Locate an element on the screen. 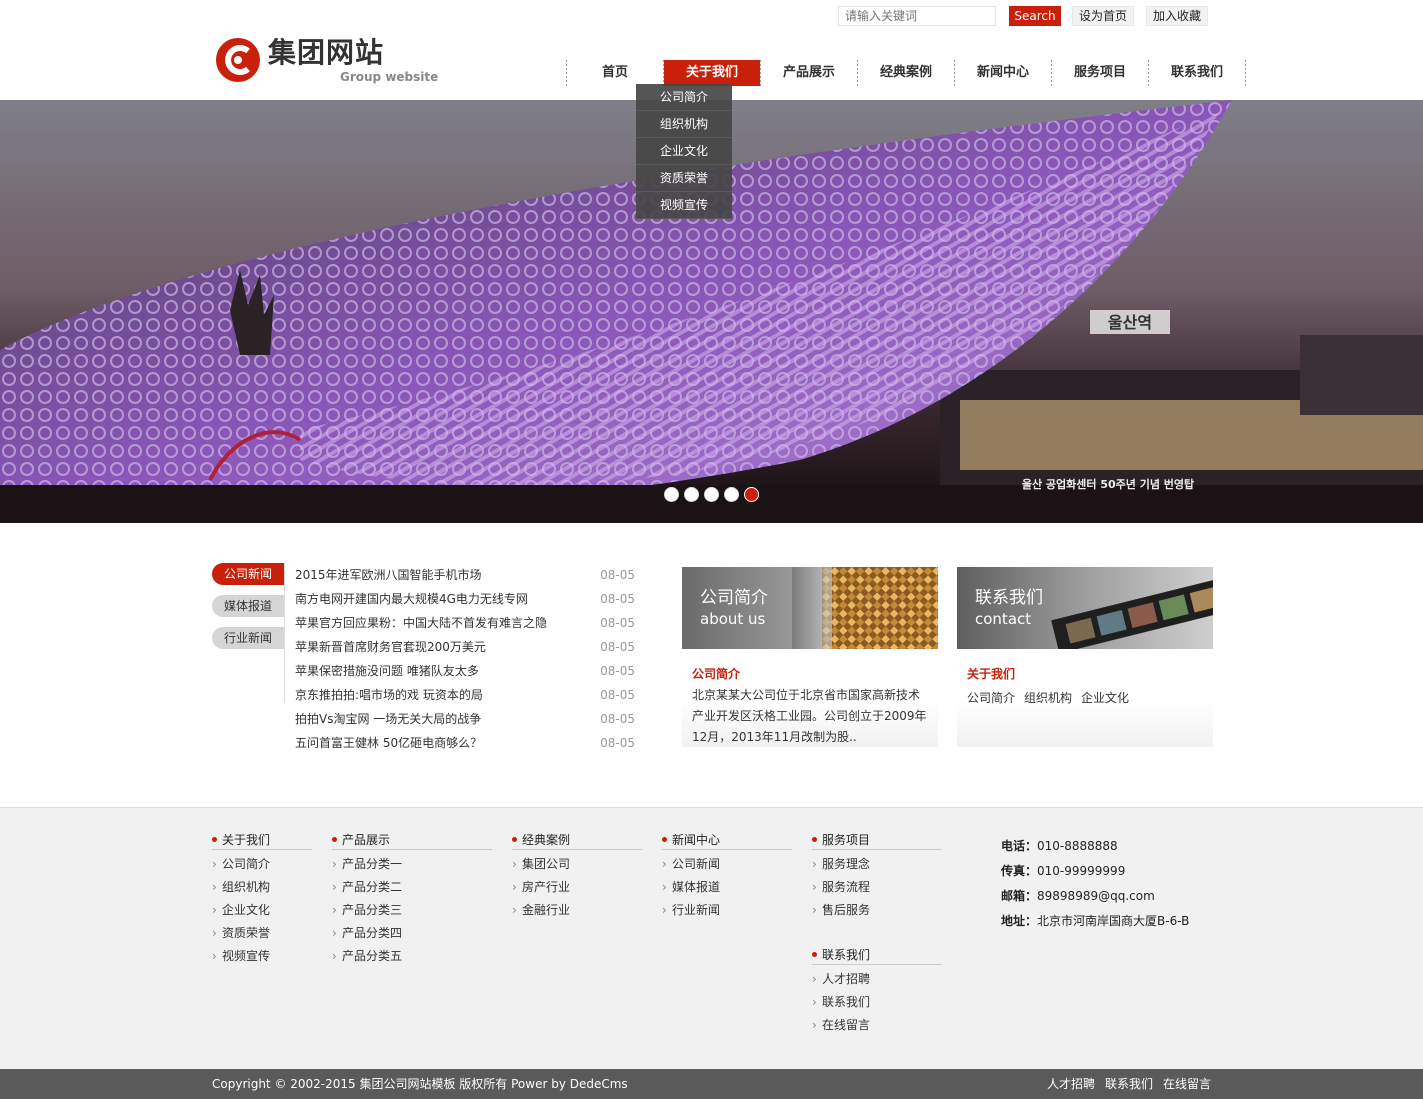 Image resolution: width=1423 pixels, height=1099 pixels. footer-col-about-title: 关于我们 is located at coordinates (262, 840).